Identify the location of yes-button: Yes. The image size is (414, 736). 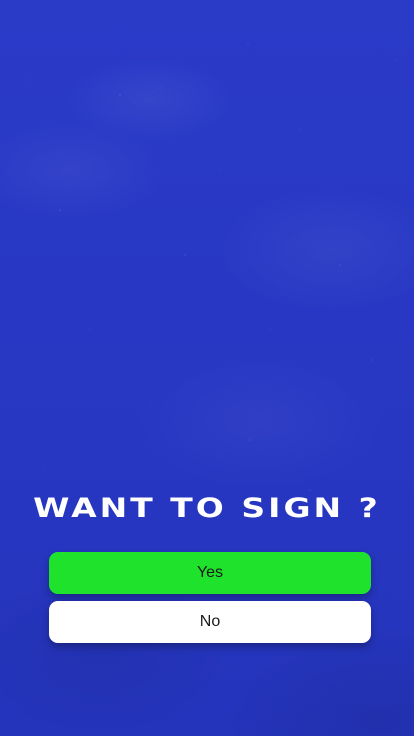
(210, 573).